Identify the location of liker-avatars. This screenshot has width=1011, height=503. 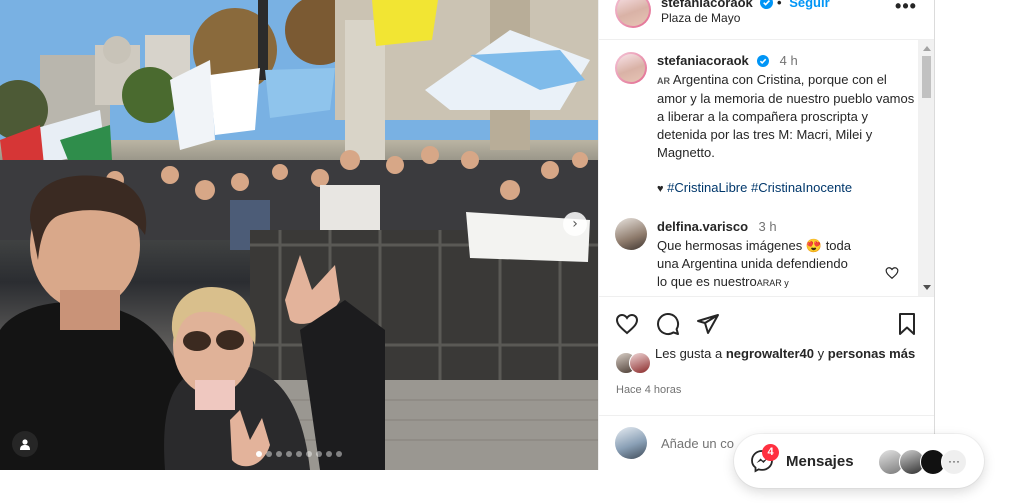
(635, 363).